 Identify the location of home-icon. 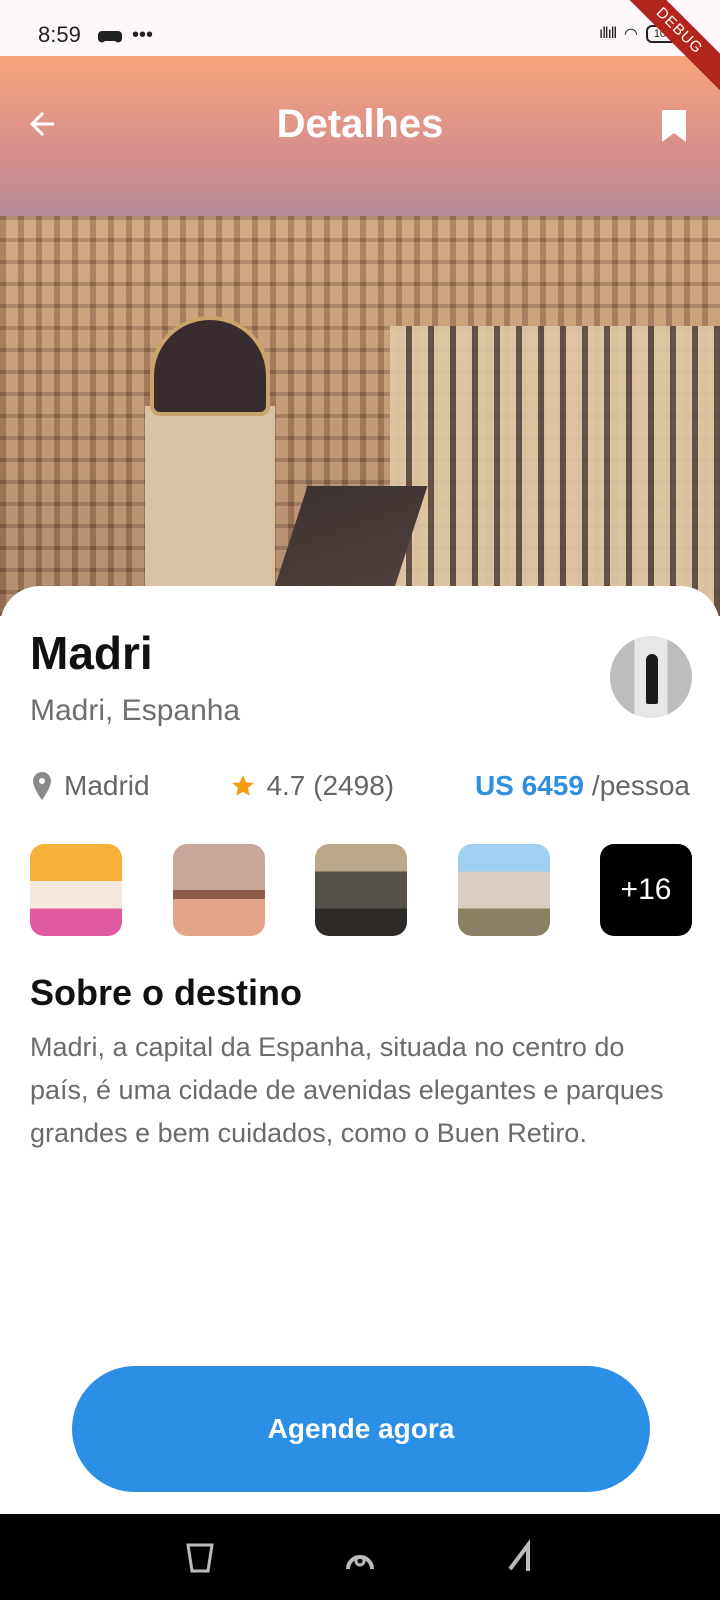
(360, 1557).